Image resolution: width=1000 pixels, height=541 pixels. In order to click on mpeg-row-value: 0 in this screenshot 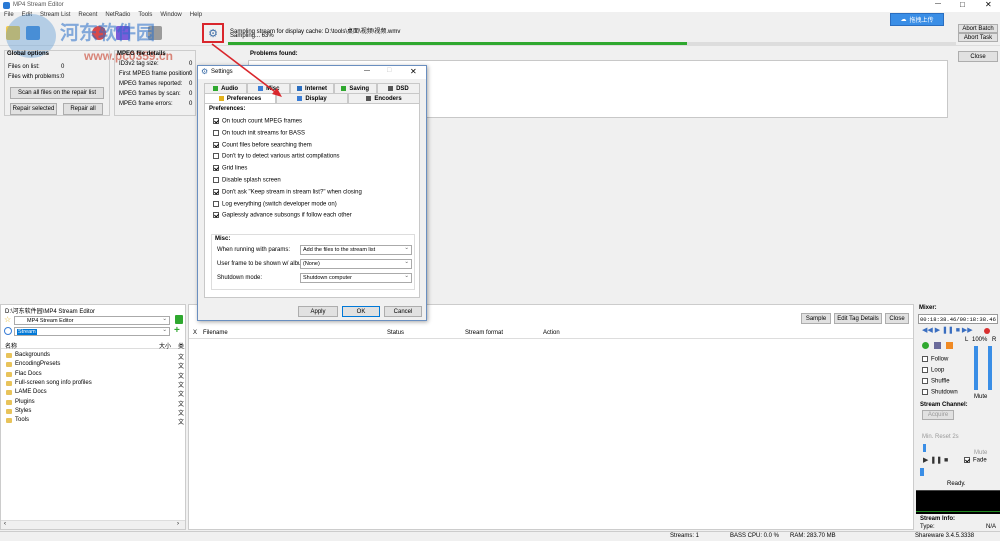, I will do `click(191, 74)`.